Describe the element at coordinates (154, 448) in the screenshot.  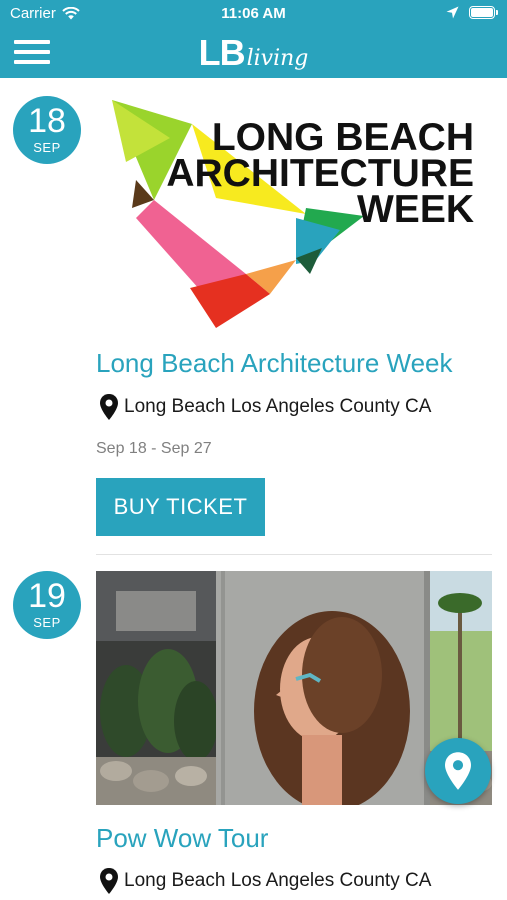
I see `event-dates: Sep 18 - Sep 27` at that location.